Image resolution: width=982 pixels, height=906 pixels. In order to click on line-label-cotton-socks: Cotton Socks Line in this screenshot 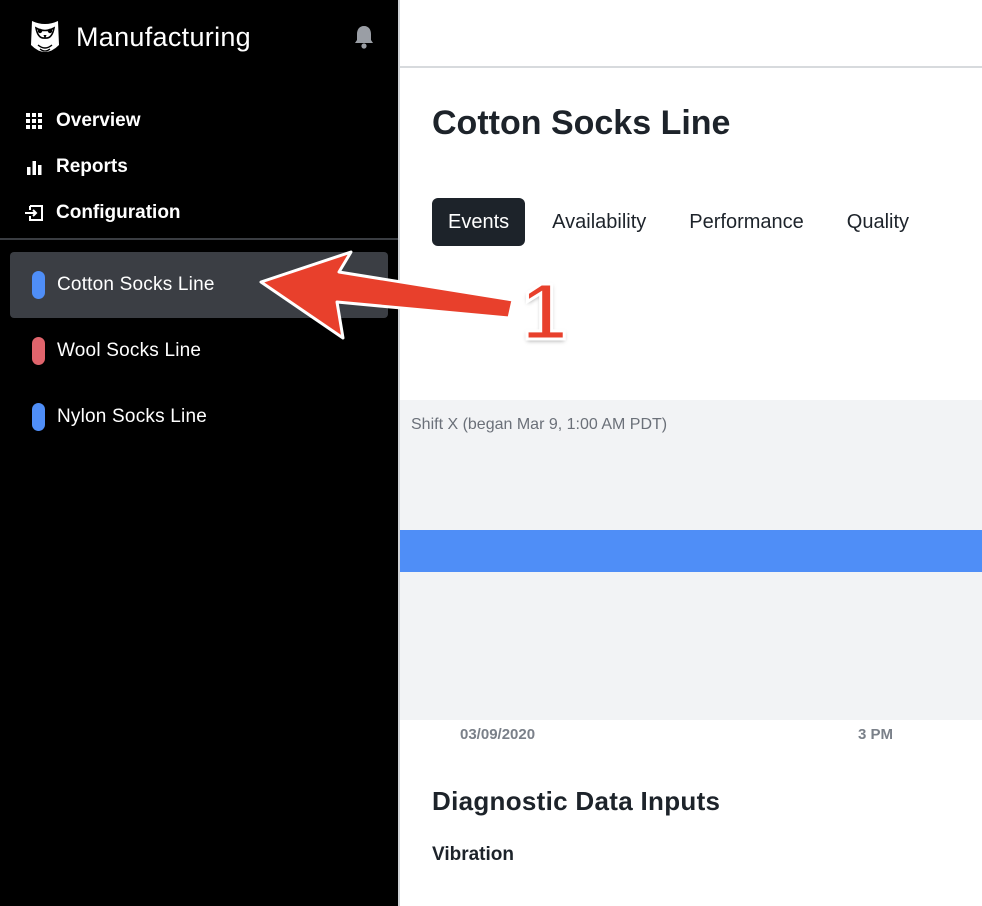, I will do `click(136, 284)`.